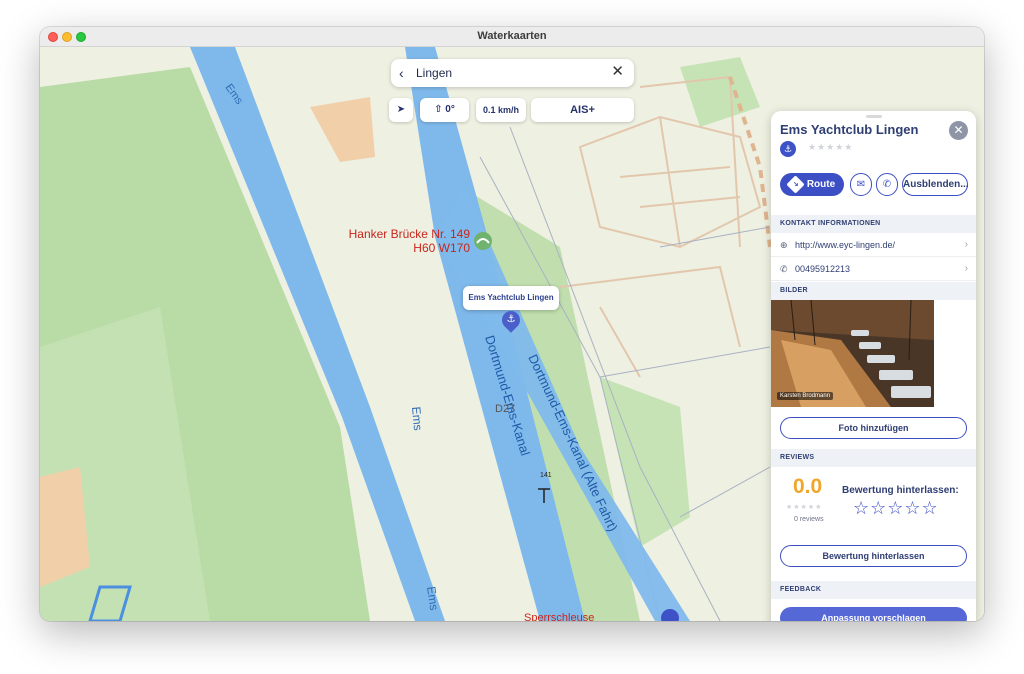  Describe the element at coordinates (505, 409) in the screenshot. I see `svg-text: D27` at that location.